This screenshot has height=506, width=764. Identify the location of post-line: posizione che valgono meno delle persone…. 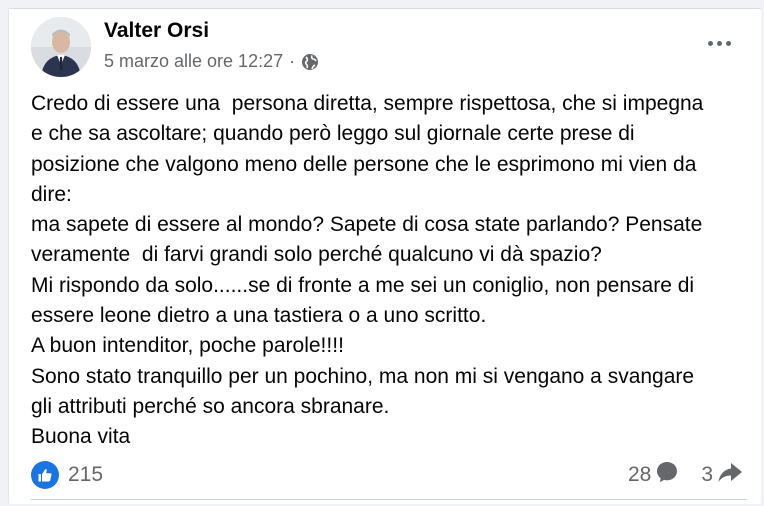
(364, 164).